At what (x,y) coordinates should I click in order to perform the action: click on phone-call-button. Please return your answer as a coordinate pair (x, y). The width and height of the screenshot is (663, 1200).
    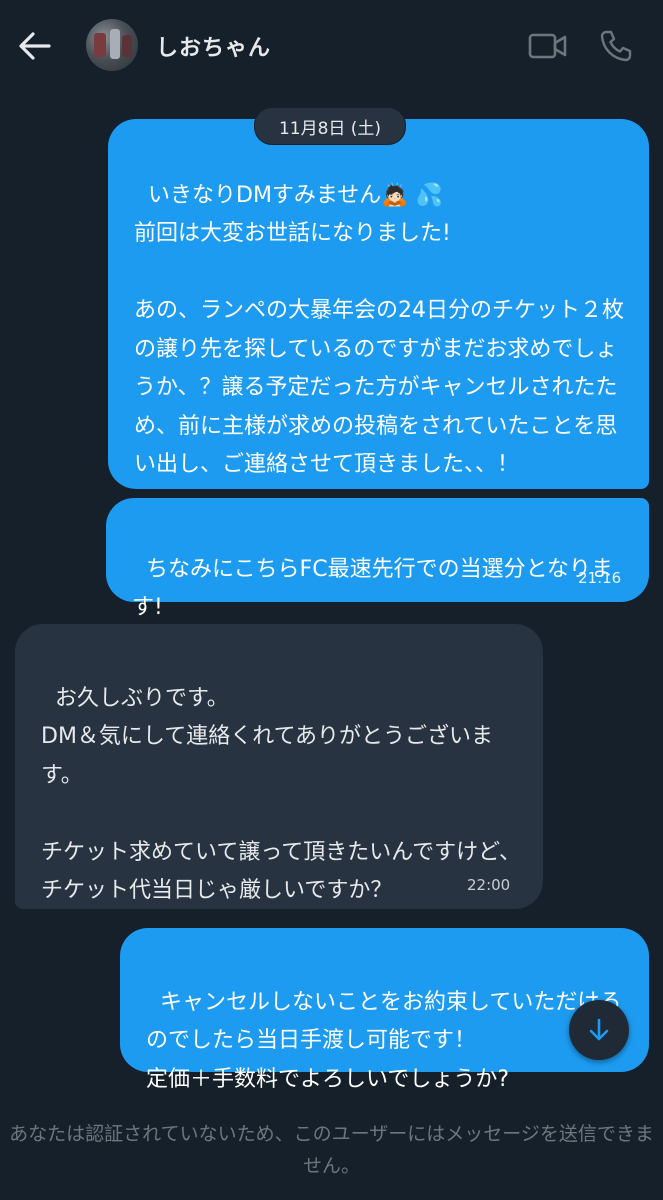
    Looking at the image, I should click on (616, 46).